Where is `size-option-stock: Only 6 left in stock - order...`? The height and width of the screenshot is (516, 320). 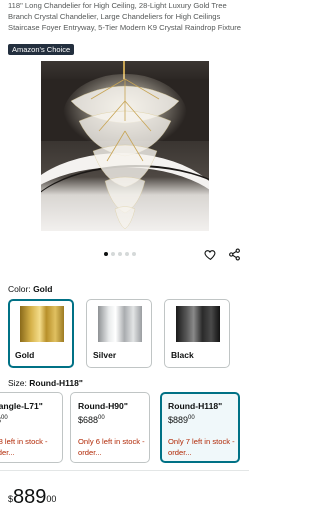
size-option-stock: Only 6 left in stock - order... is located at coordinates (111, 447).